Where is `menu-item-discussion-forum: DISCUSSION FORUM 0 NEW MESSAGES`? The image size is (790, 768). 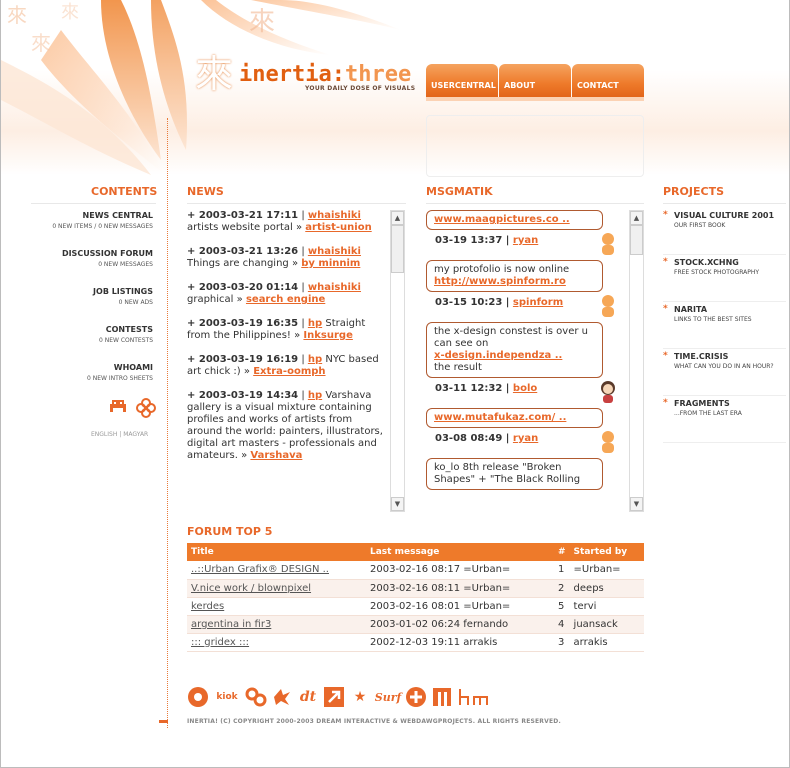 menu-item-discussion-forum: DISCUSSION FORUM 0 NEW MESSAGES is located at coordinates (83, 259).